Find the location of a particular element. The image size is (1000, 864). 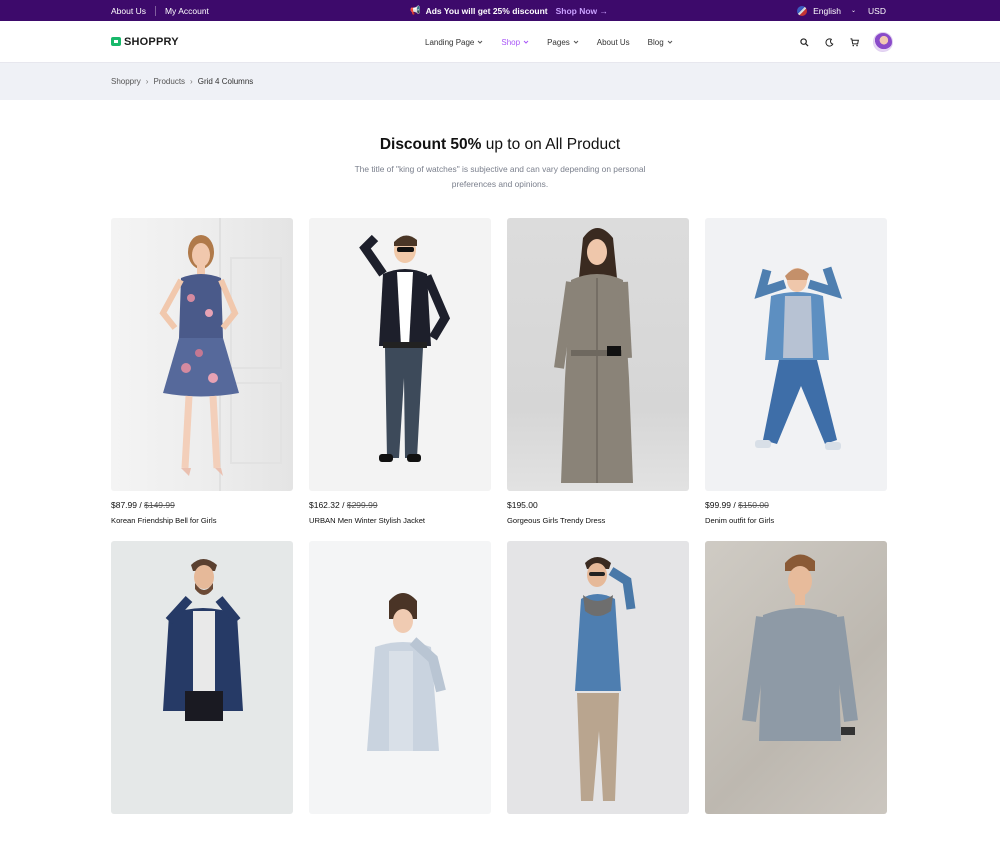

nav-blog: Blog is located at coordinates (660, 42).